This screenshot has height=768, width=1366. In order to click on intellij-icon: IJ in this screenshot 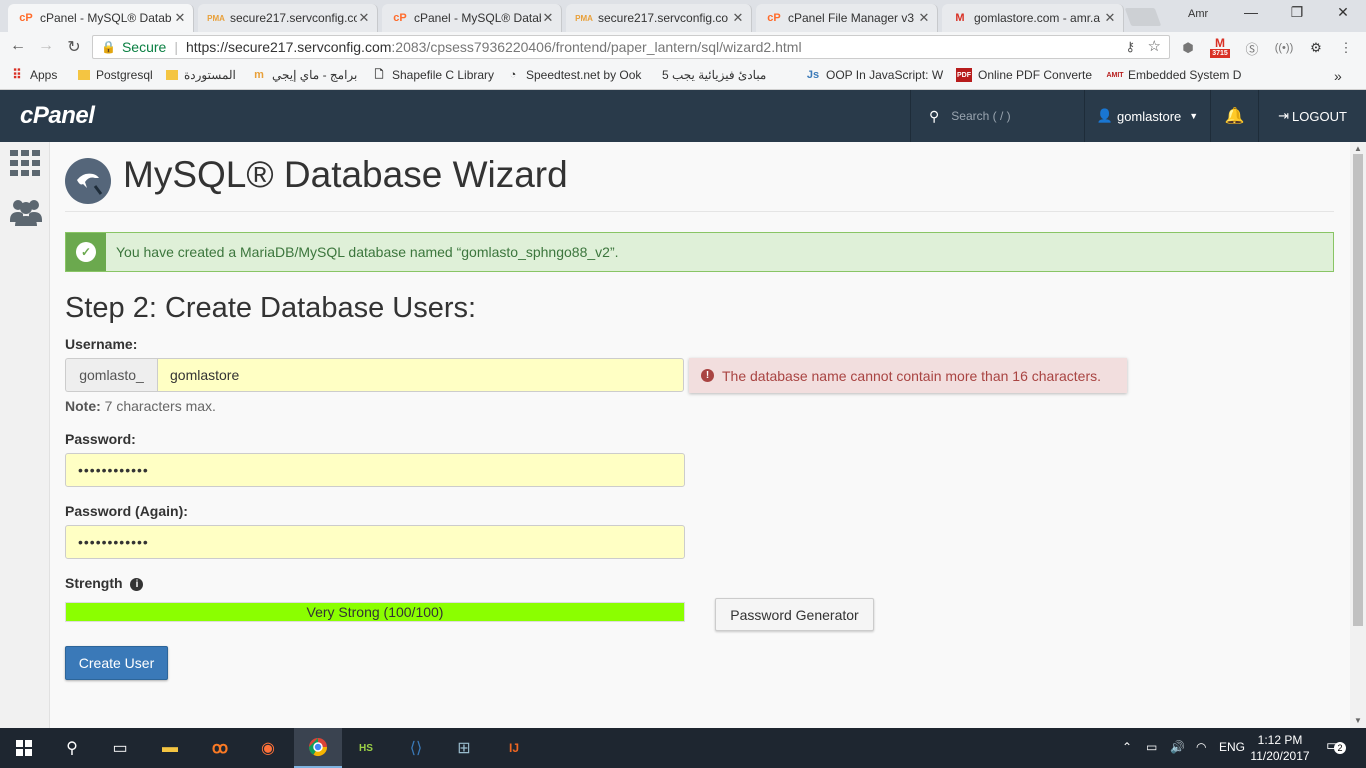, I will do `click(514, 748)`.